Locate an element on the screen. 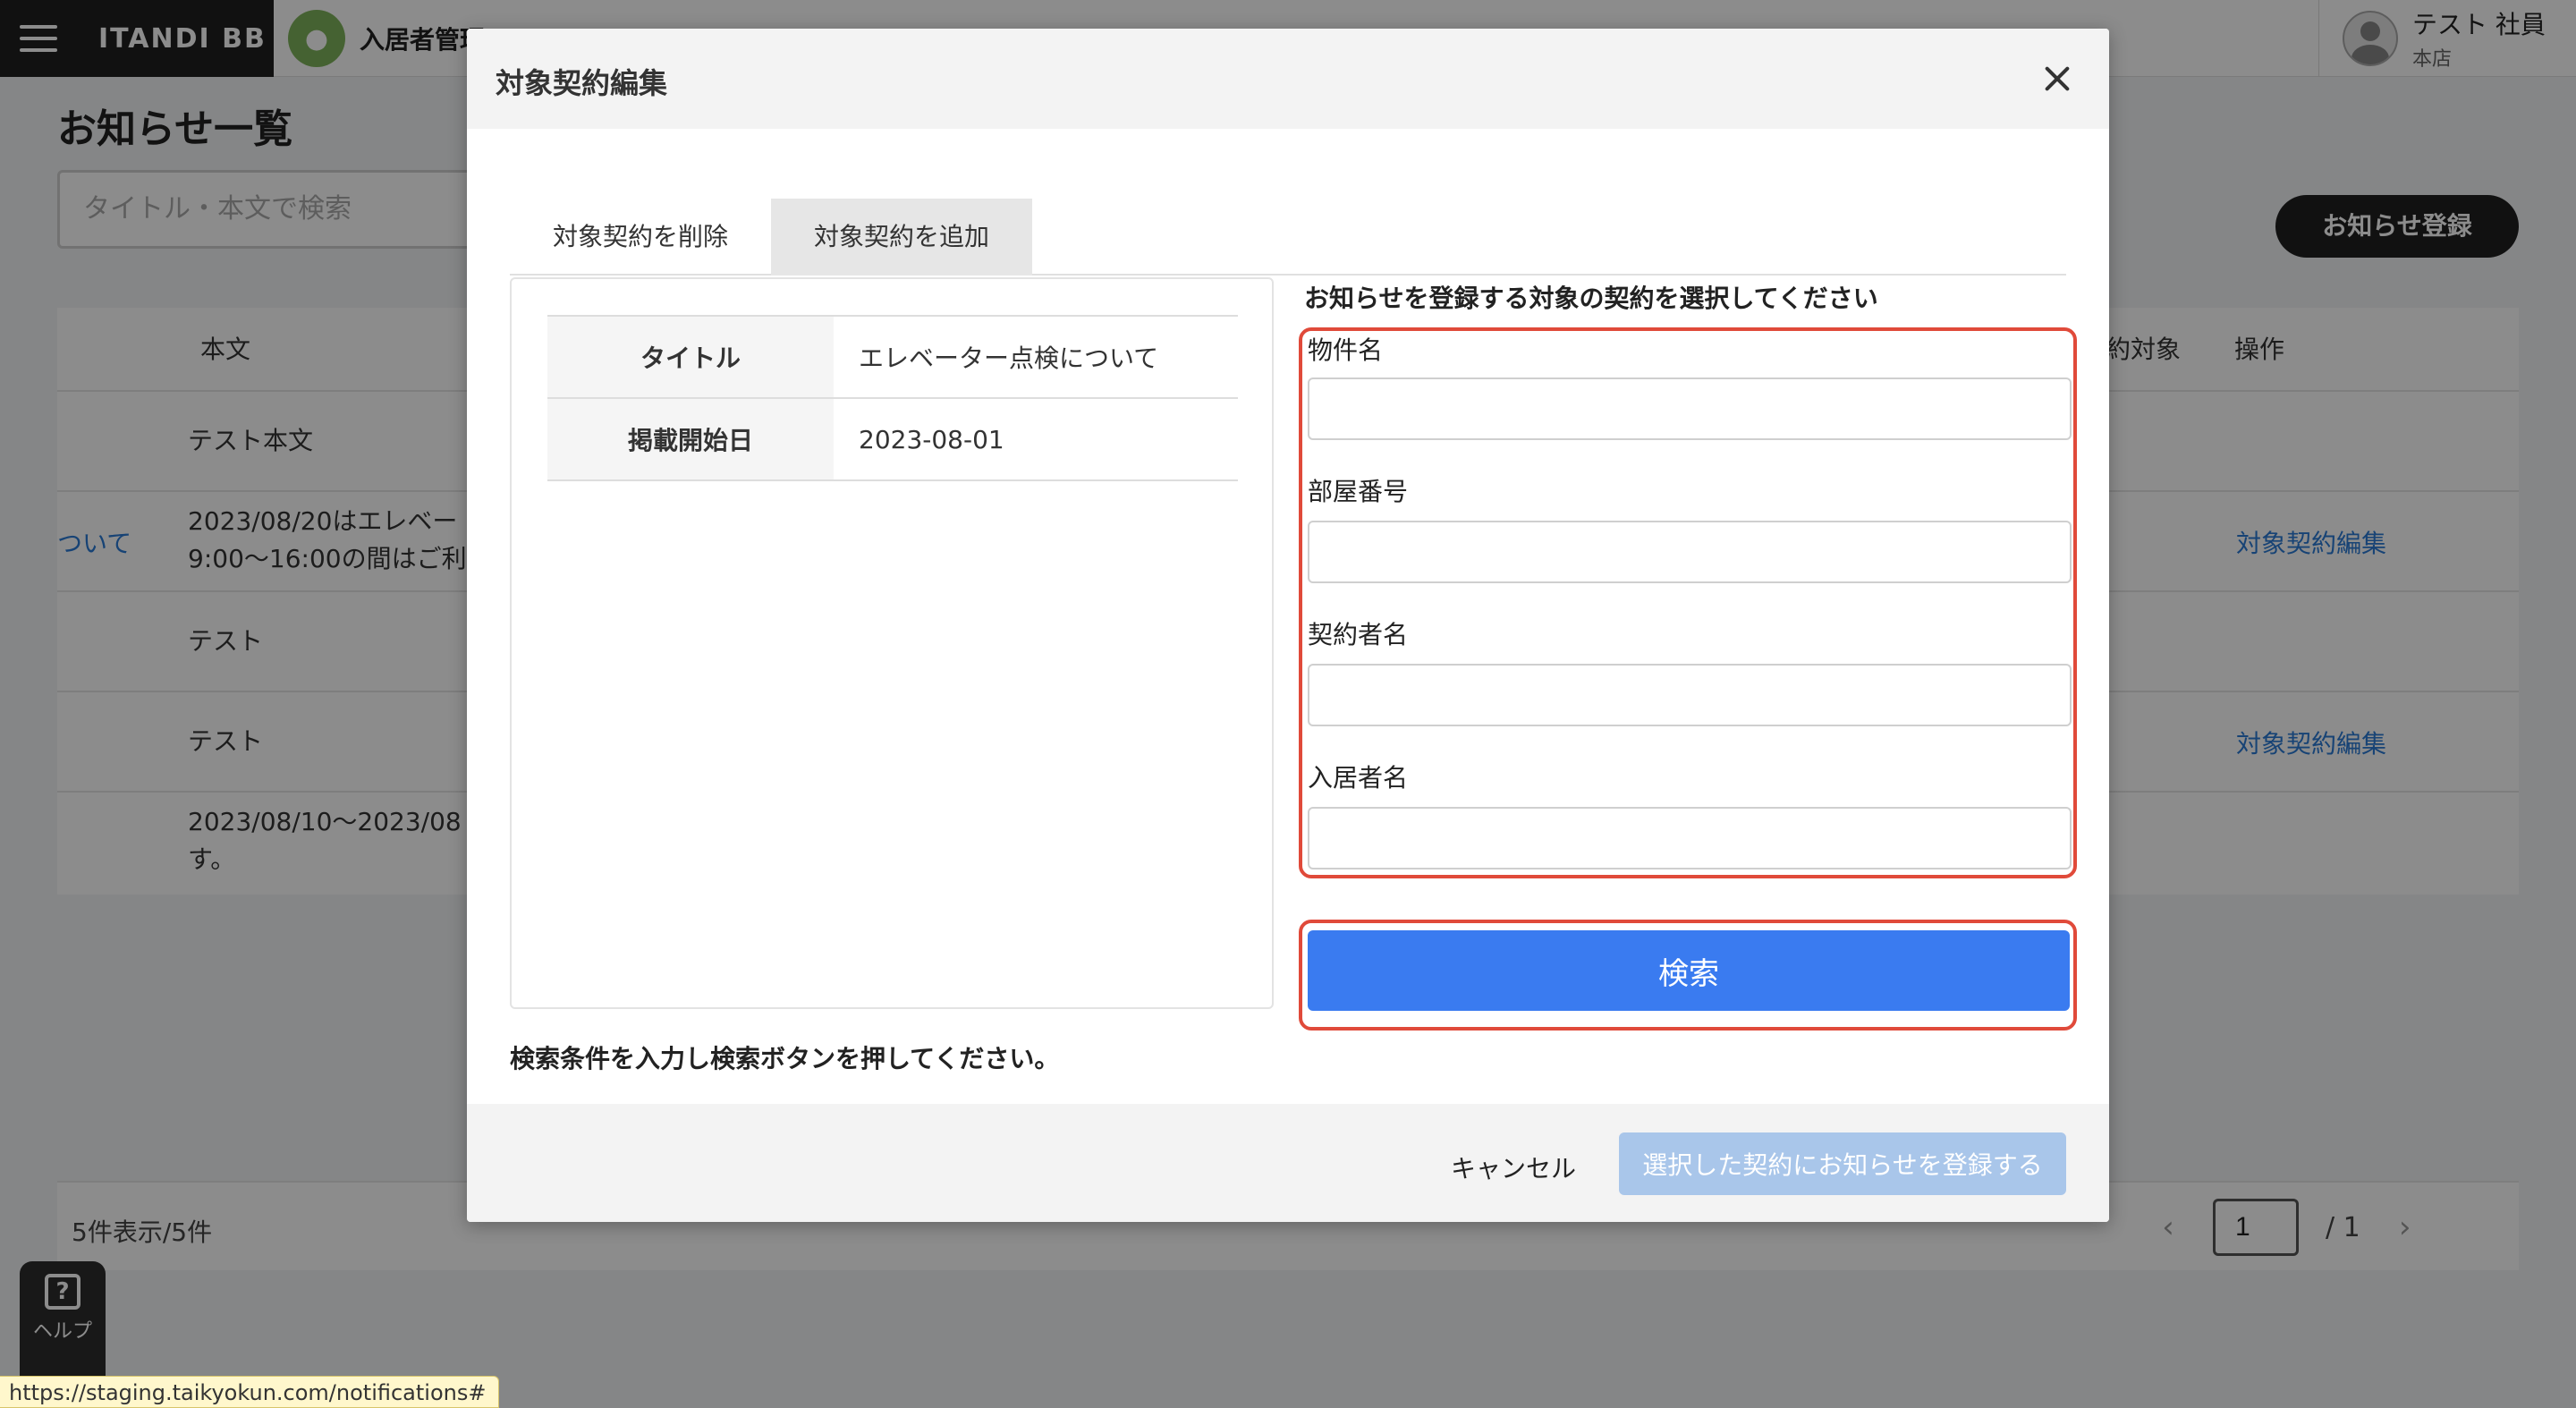 The image size is (2576, 1408). info-value: エレベーター点検について is located at coordinates (1036, 357).